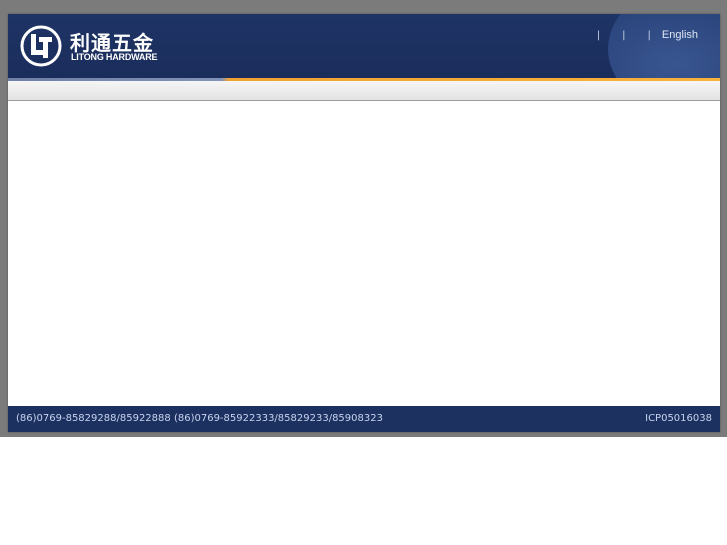 The image size is (727, 545). What do you see at coordinates (278, 418) in the screenshot?
I see `footer-fax: (86)0769-85922333/85829233/85908323` at bounding box center [278, 418].